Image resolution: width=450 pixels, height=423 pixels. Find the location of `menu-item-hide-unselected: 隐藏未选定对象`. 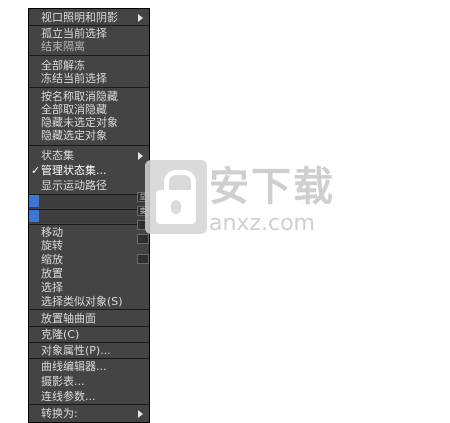

menu-item-hide-unselected: 隐藏未选定对象 is located at coordinates (89, 122).